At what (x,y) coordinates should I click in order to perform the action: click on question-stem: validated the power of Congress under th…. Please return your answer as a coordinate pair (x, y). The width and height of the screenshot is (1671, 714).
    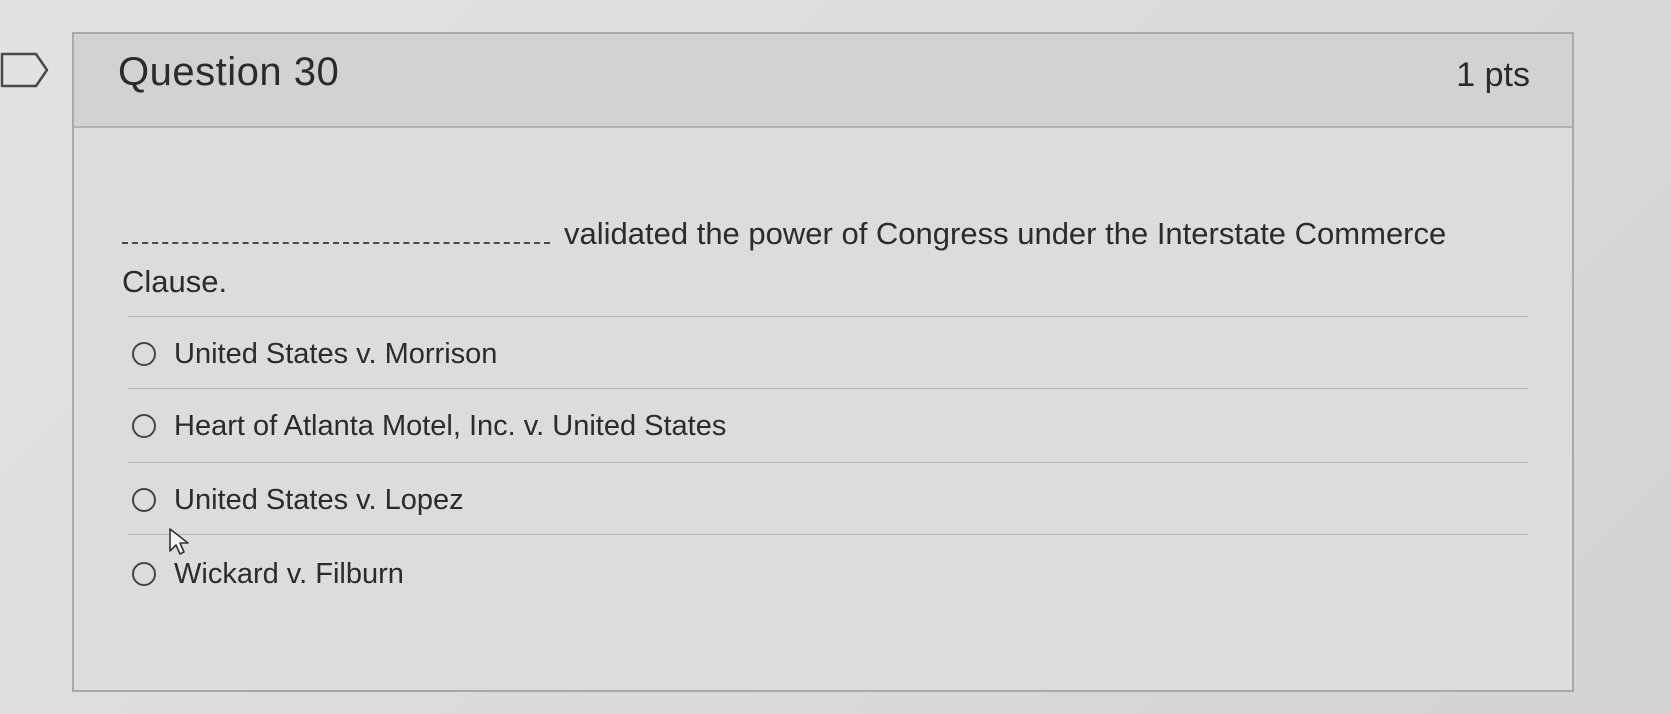
    Looking at the image, I should click on (832, 258).